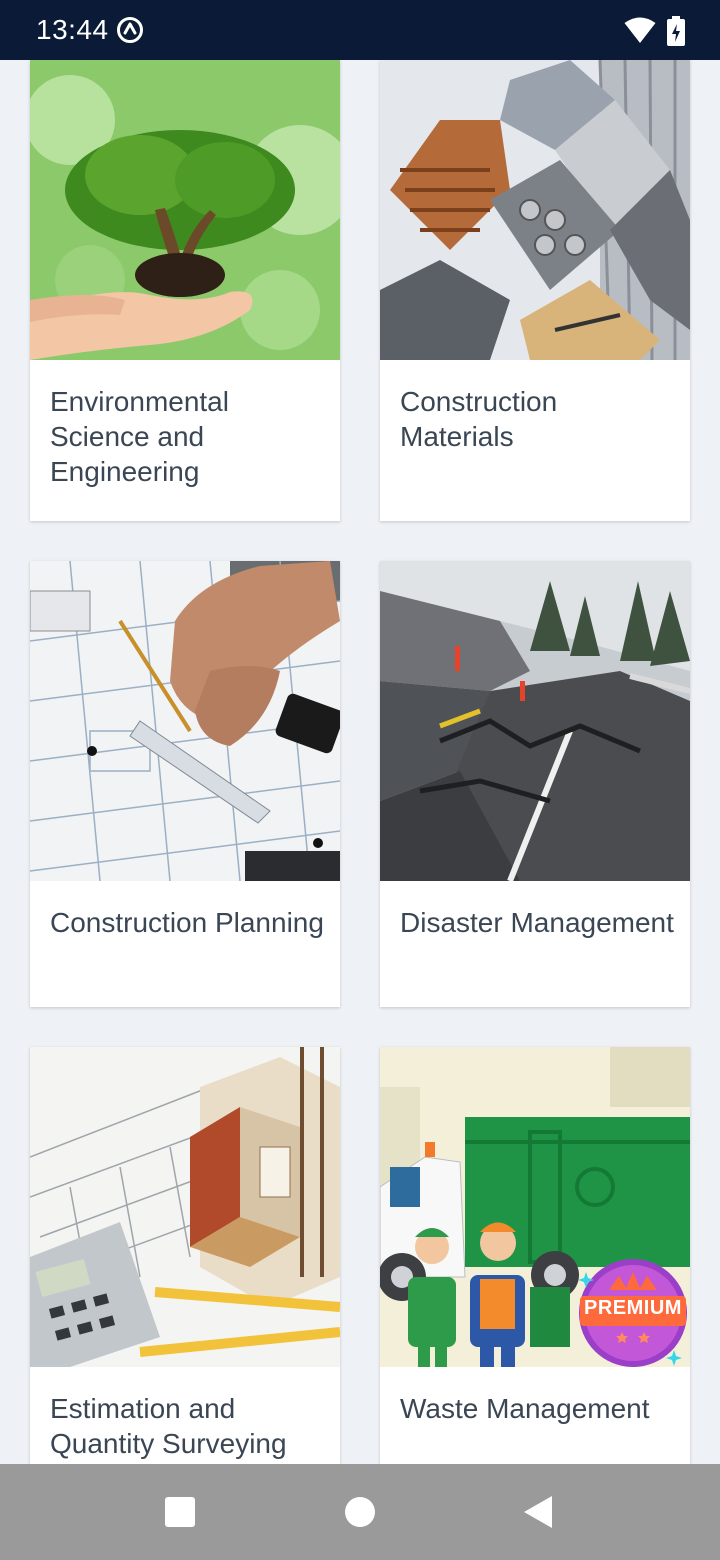  Describe the element at coordinates (538, 1512) in the screenshot. I see `back-icon` at that location.